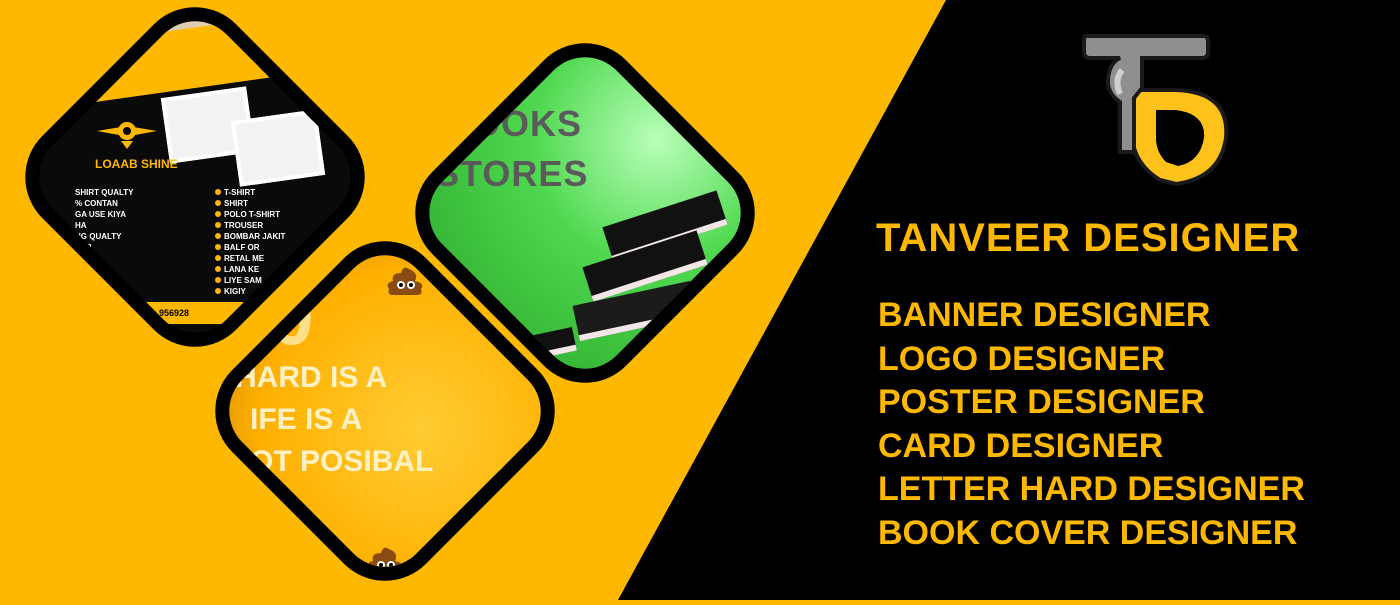 The height and width of the screenshot is (605, 1400). Describe the element at coordinates (278, 148) in the screenshot. I see `flyer-photo` at that location.